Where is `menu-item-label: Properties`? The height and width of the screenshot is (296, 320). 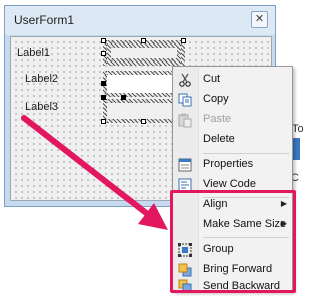
menu-item-label: Properties is located at coordinates (228, 164).